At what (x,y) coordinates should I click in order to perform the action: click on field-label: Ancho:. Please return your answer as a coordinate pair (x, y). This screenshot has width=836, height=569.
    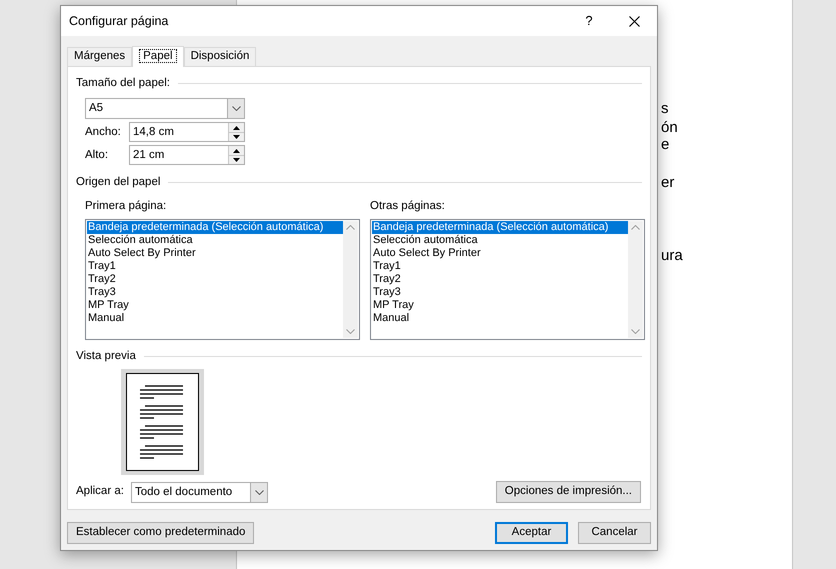
    Looking at the image, I should click on (103, 132).